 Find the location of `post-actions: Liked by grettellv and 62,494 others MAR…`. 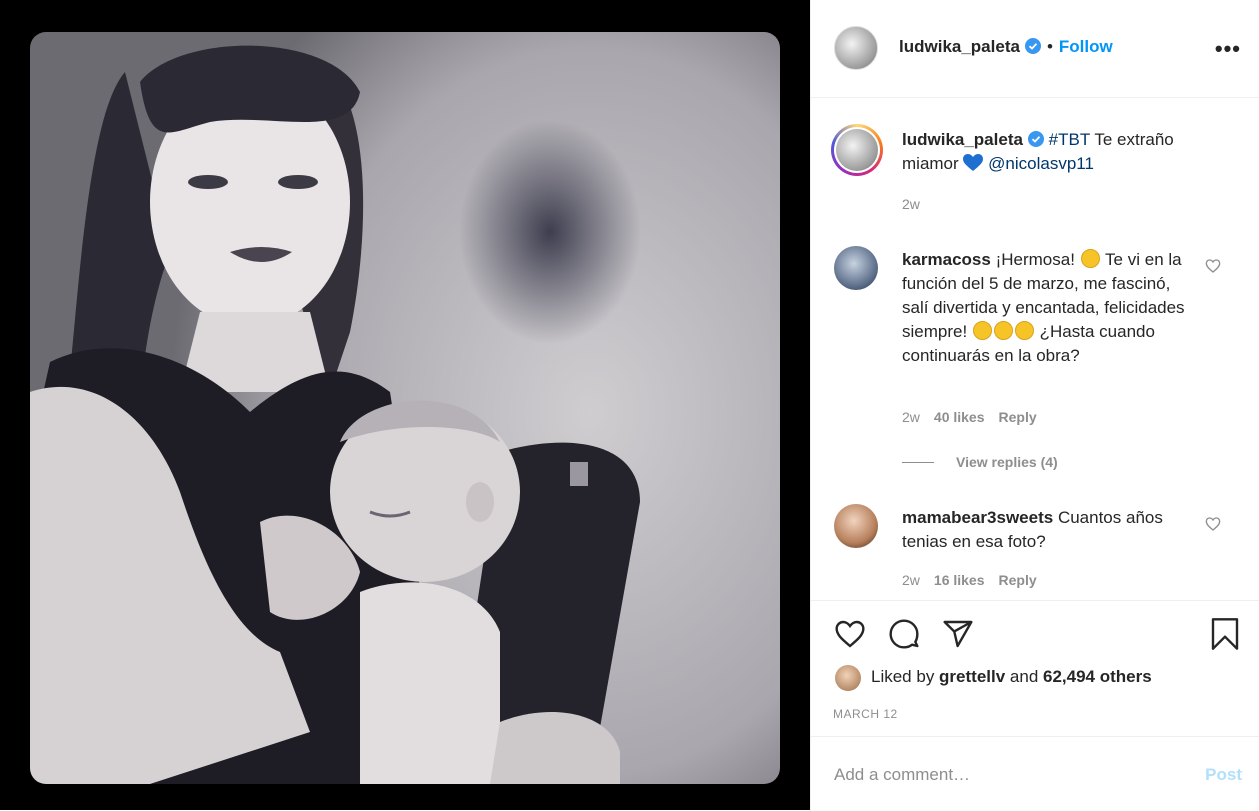

post-actions: Liked by grettellv and 62,494 others MAR… is located at coordinates (1035, 668).